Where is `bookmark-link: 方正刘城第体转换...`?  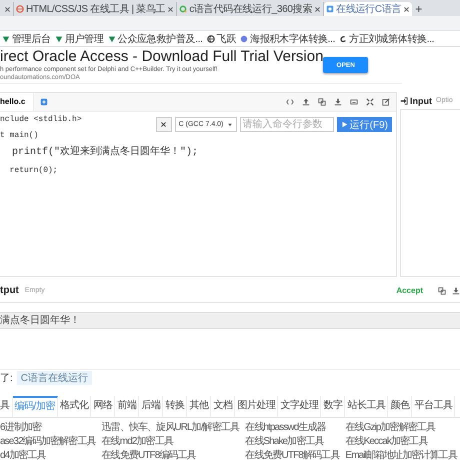 bookmark-link: 方正刘城第体转换... is located at coordinates (391, 39).